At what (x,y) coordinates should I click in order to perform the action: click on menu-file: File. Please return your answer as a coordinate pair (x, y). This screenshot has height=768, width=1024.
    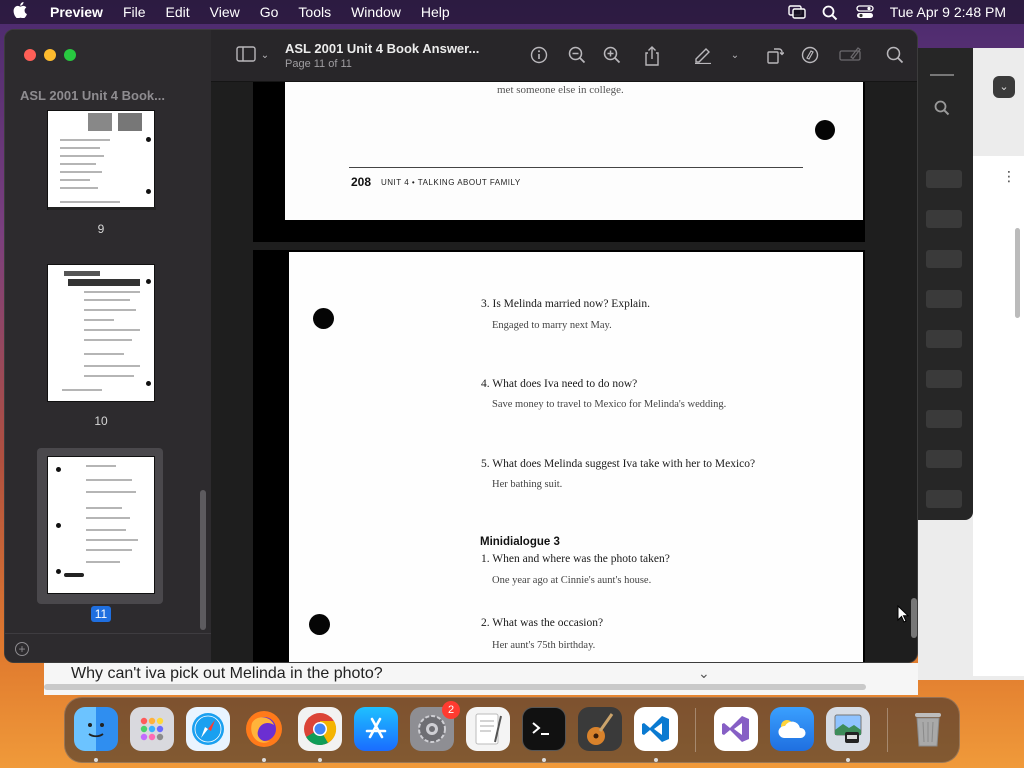
    Looking at the image, I should click on (134, 12).